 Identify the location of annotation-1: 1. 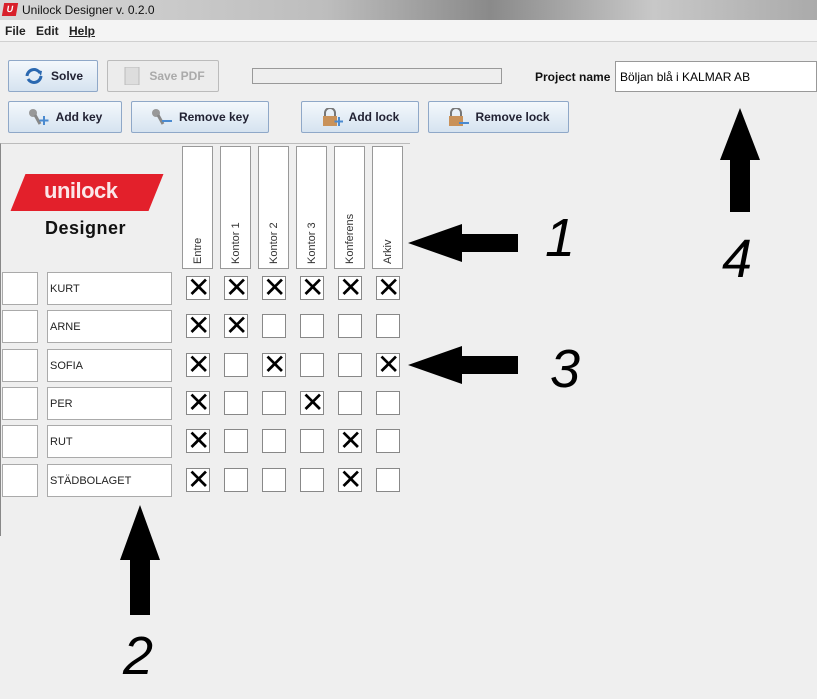
(560, 238).